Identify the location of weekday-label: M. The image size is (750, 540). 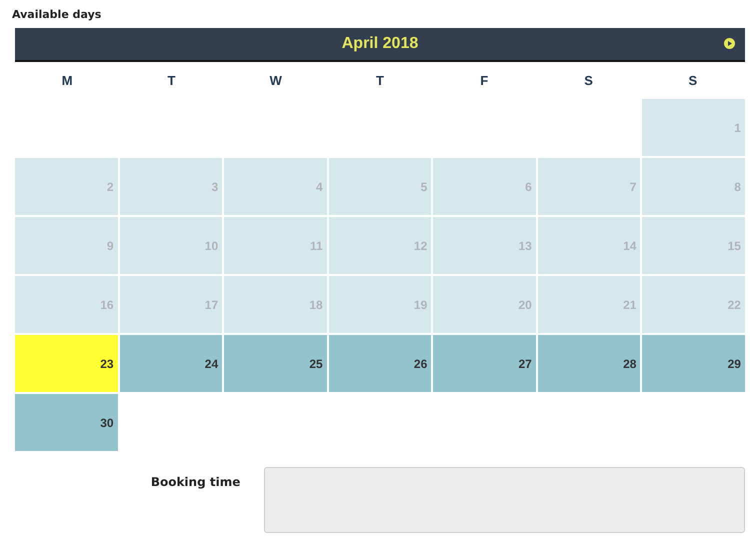
(67, 80).